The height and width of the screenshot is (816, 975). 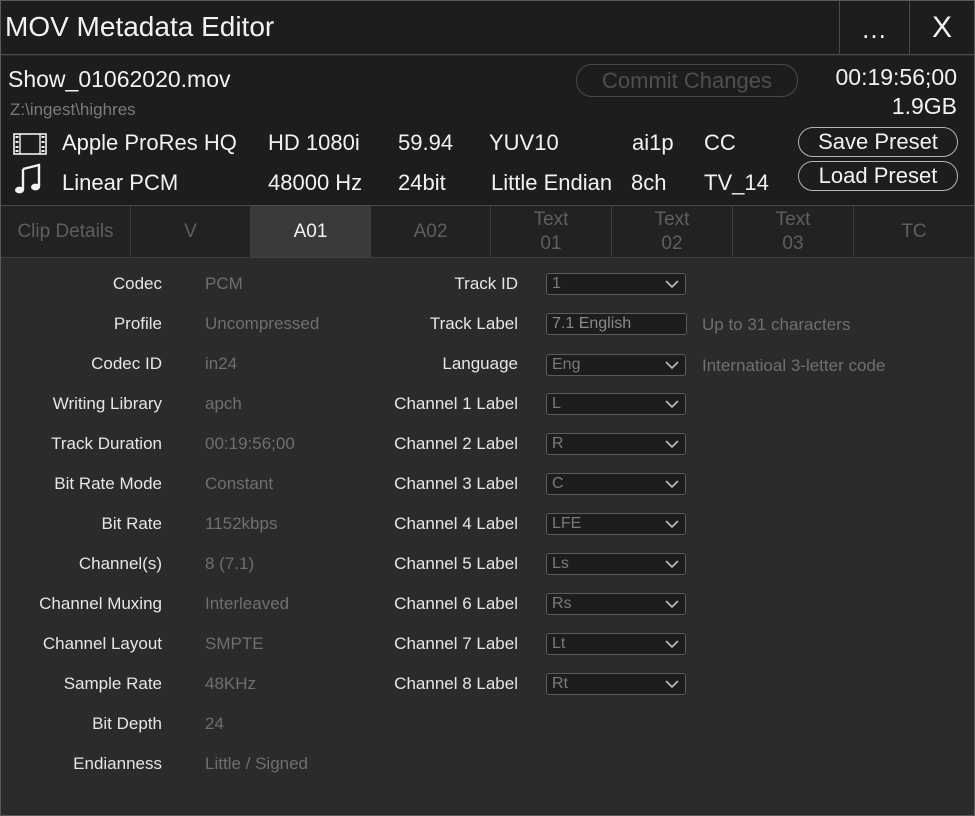 I want to click on select-value: Ls, so click(x=560, y=563).